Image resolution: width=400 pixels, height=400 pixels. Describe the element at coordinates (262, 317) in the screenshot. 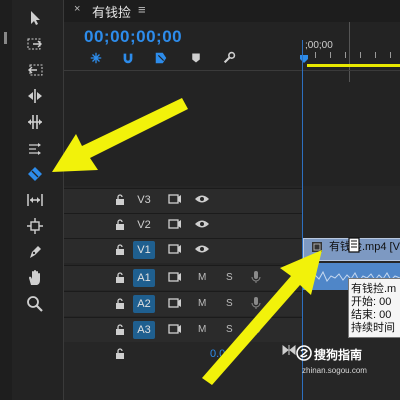

I see `arrow-to-clip` at that location.